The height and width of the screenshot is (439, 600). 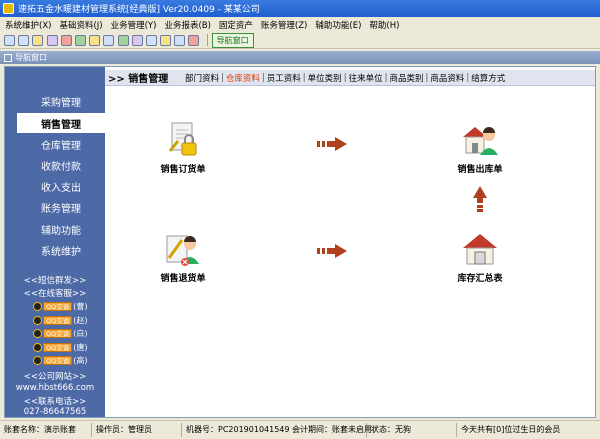 What do you see at coordinates (8, 57) in the screenshot?
I see `window-icon` at bounding box center [8, 57].